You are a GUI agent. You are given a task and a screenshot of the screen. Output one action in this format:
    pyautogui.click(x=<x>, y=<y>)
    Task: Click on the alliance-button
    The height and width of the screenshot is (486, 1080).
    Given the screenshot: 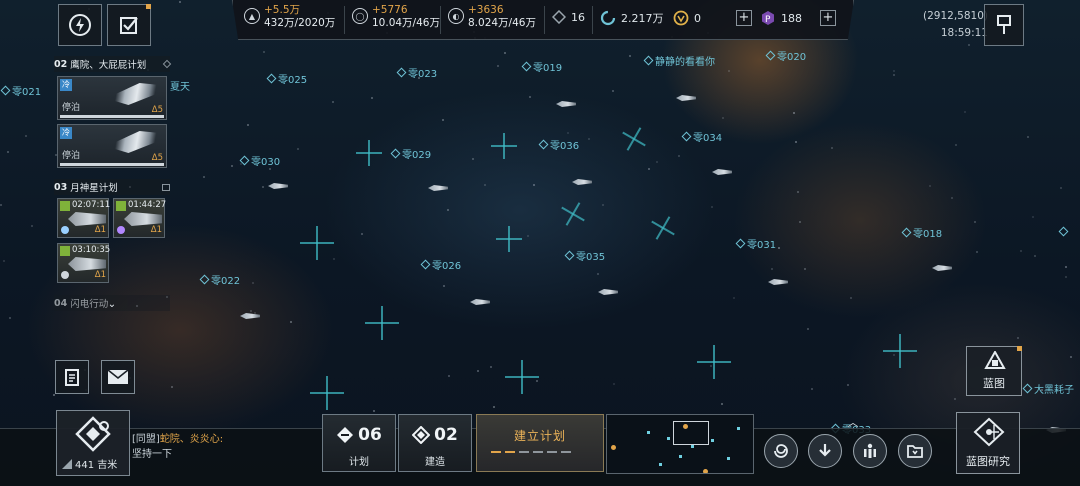 What is the action you would take?
    pyautogui.click(x=870, y=451)
    